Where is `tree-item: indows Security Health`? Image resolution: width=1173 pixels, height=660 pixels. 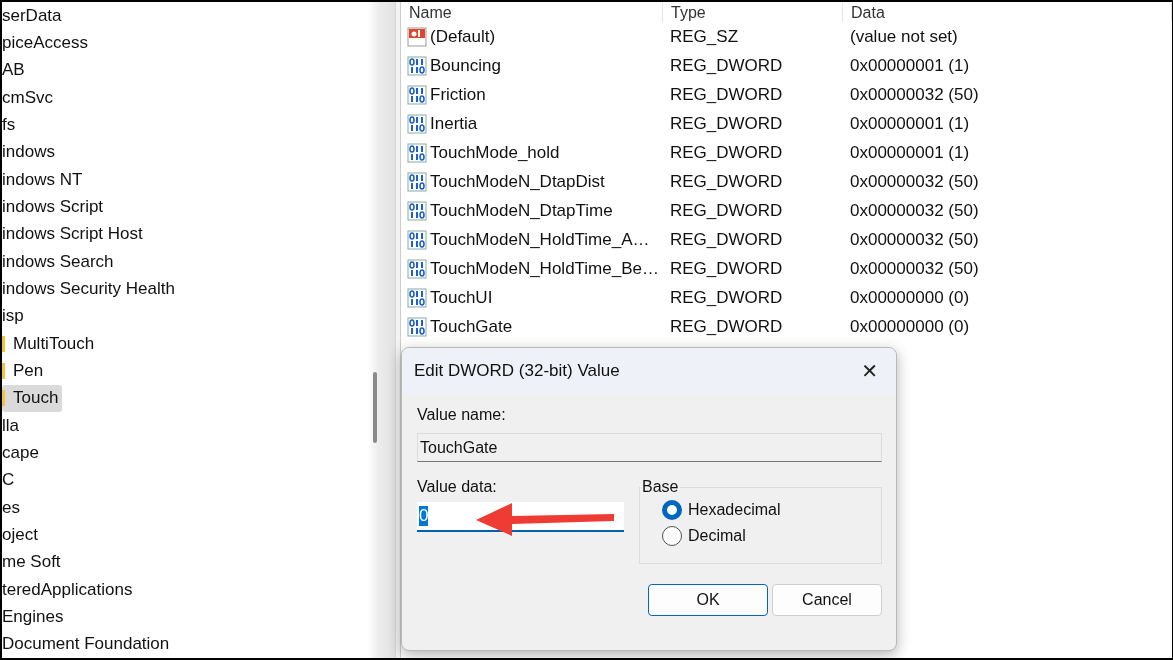 tree-item: indows Security Health is located at coordinates (90, 289).